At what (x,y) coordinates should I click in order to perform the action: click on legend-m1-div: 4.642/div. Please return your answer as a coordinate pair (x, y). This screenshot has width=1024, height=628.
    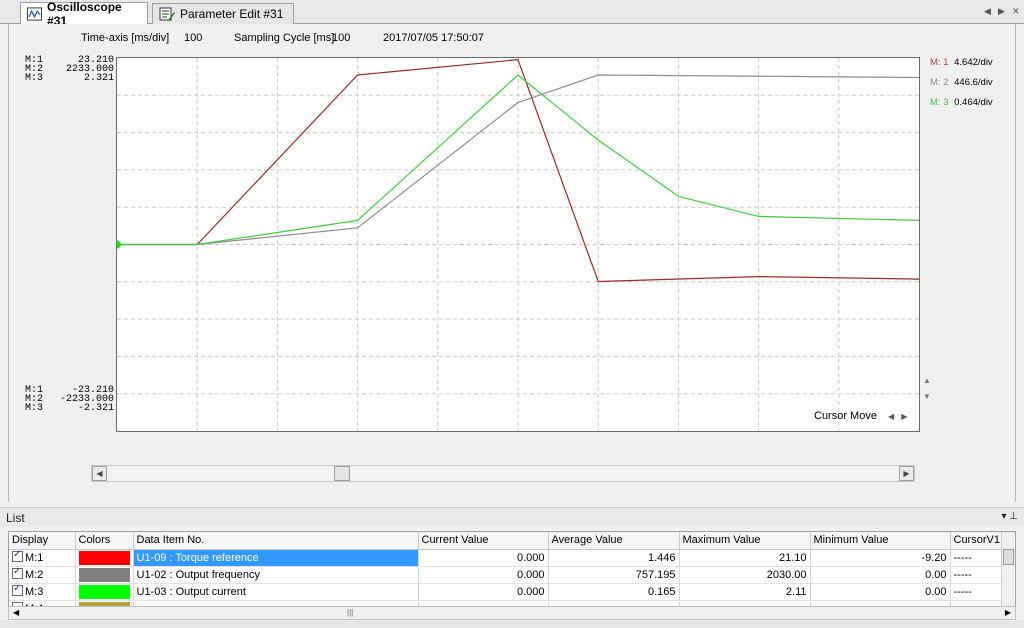
    Looking at the image, I should click on (973, 62).